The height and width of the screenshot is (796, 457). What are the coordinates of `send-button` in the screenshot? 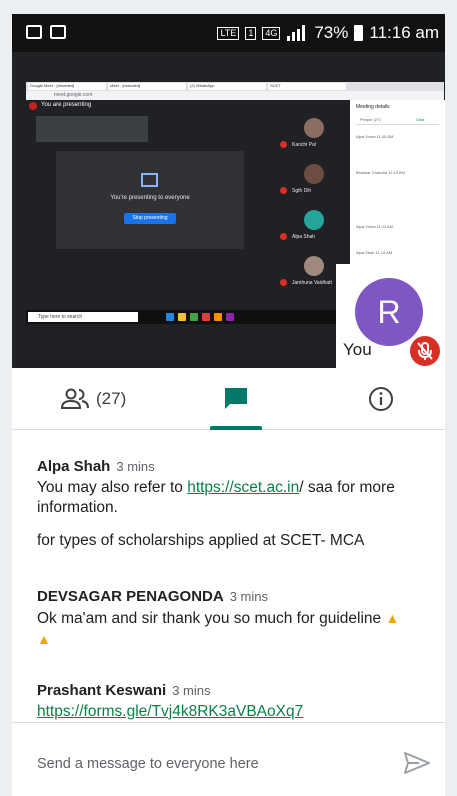 It's located at (417, 763).